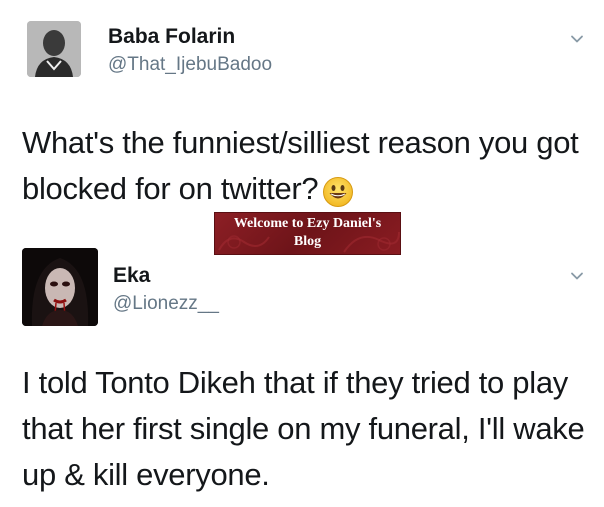 The image size is (604, 507). What do you see at coordinates (166, 304) in the screenshot?
I see `user-handle: @Lionezz__` at bounding box center [166, 304].